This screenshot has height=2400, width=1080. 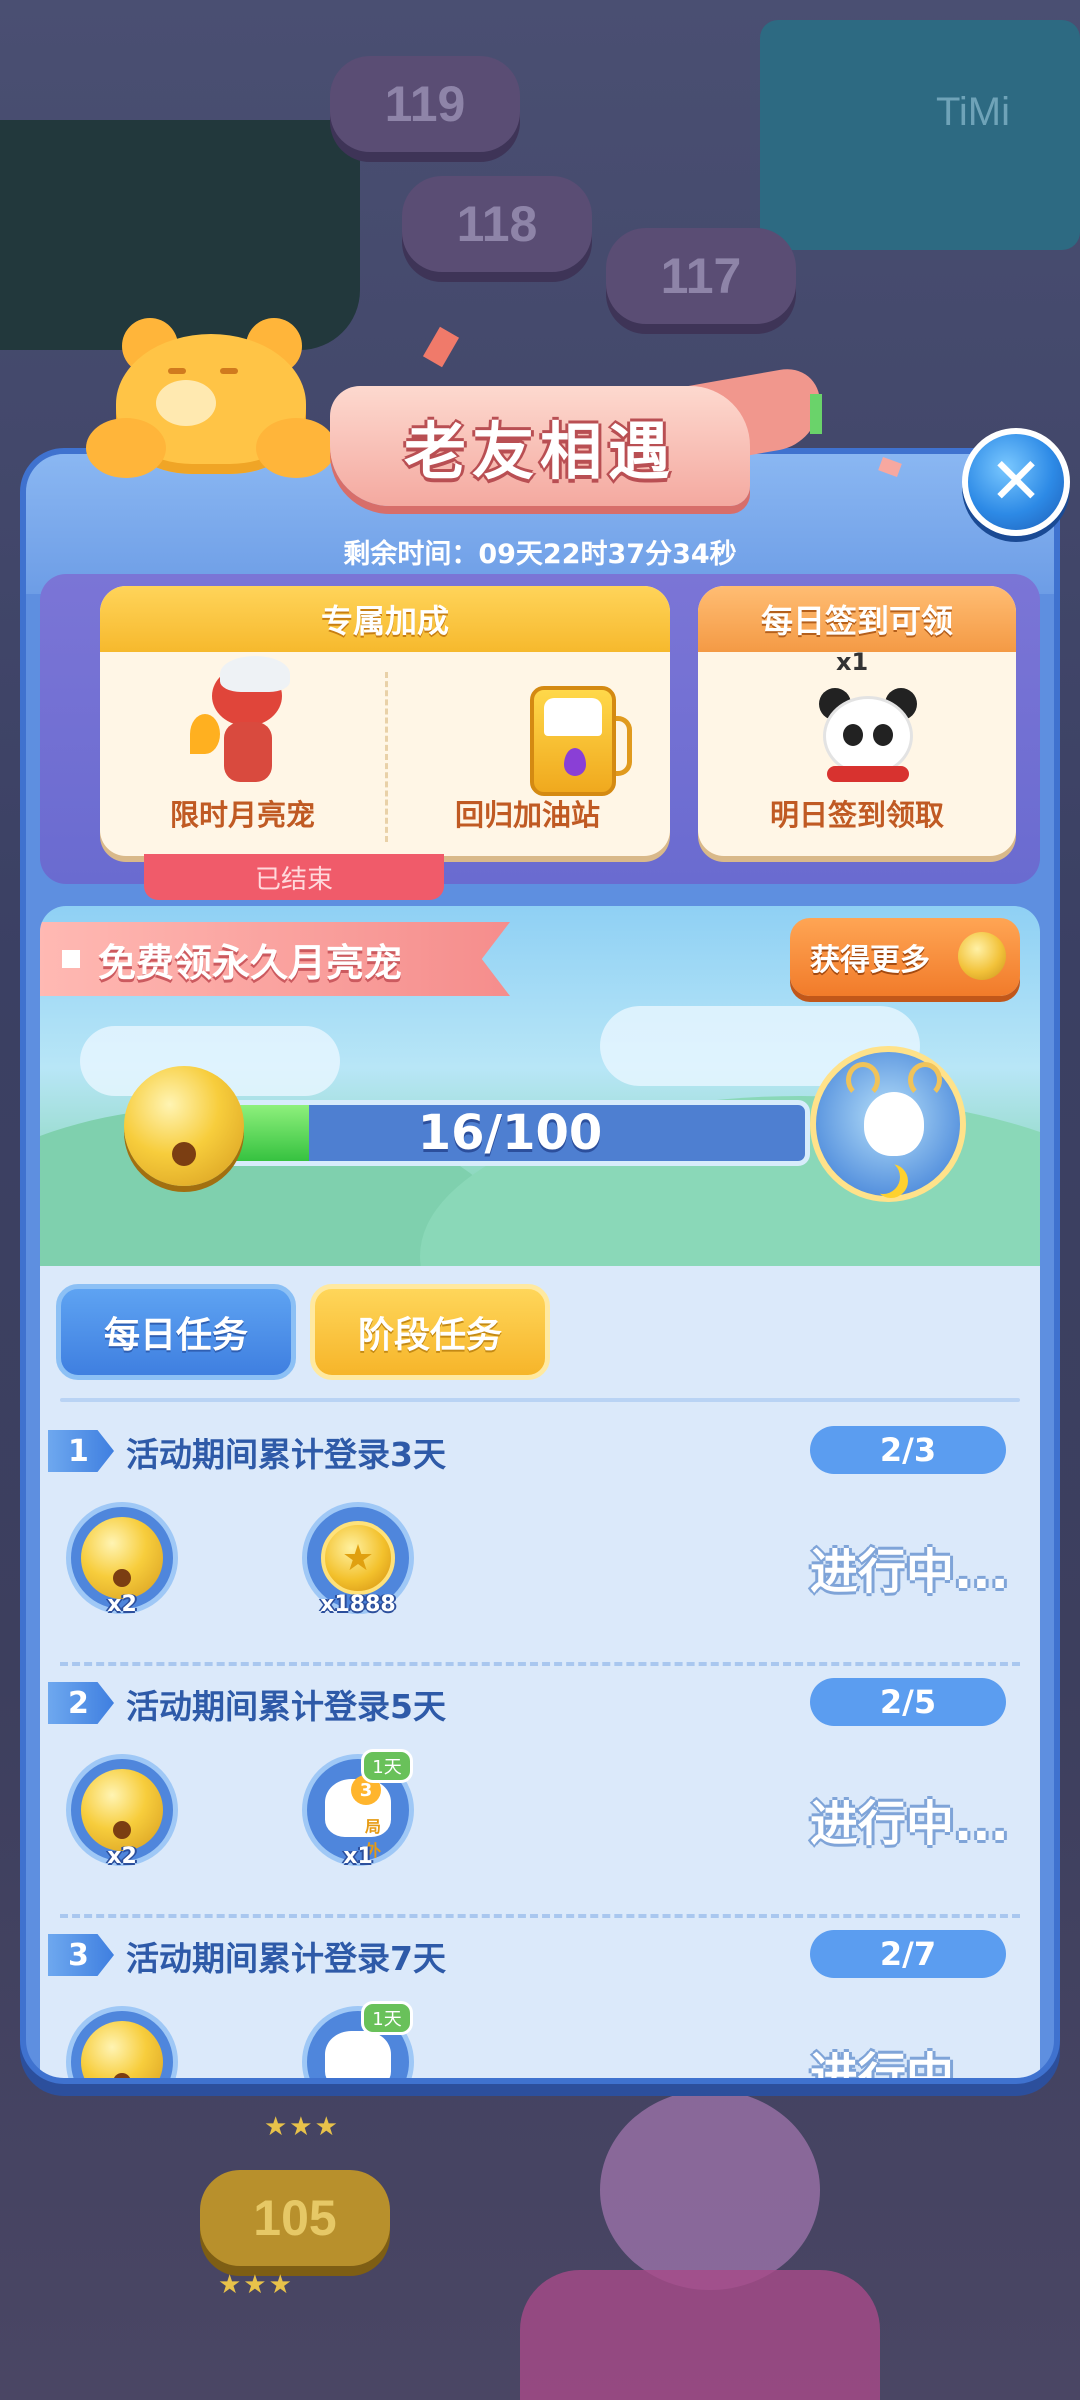 What do you see at coordinates (710, 2190) in the screenshot?
I see `background-mascot` at bounding box center [710, 2190].